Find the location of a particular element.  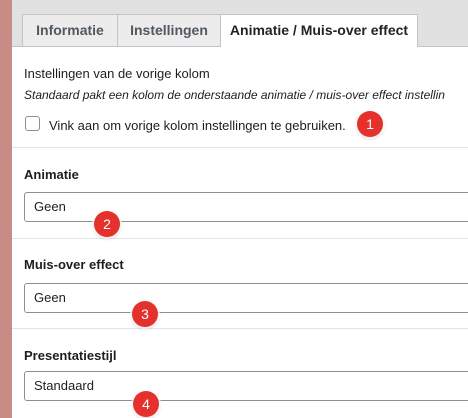

tab-animatie-muis-over-effect: Animatie / Muis-over effect is located at coordinates (319, 30).